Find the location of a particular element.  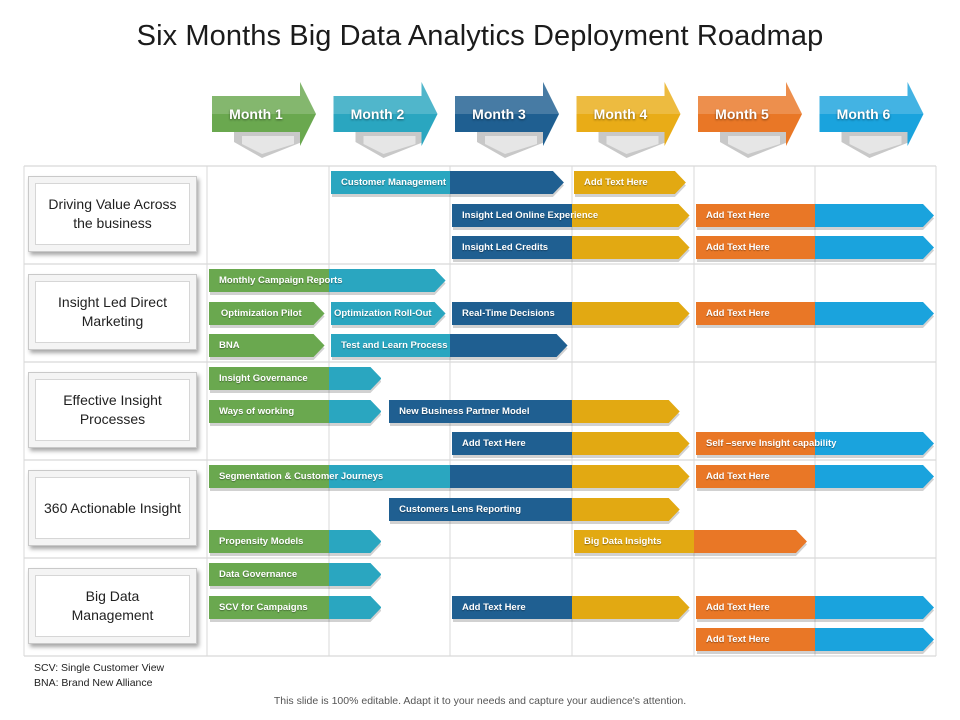

roadmap-bar: Ways of working is located at coordinates (295, 413).